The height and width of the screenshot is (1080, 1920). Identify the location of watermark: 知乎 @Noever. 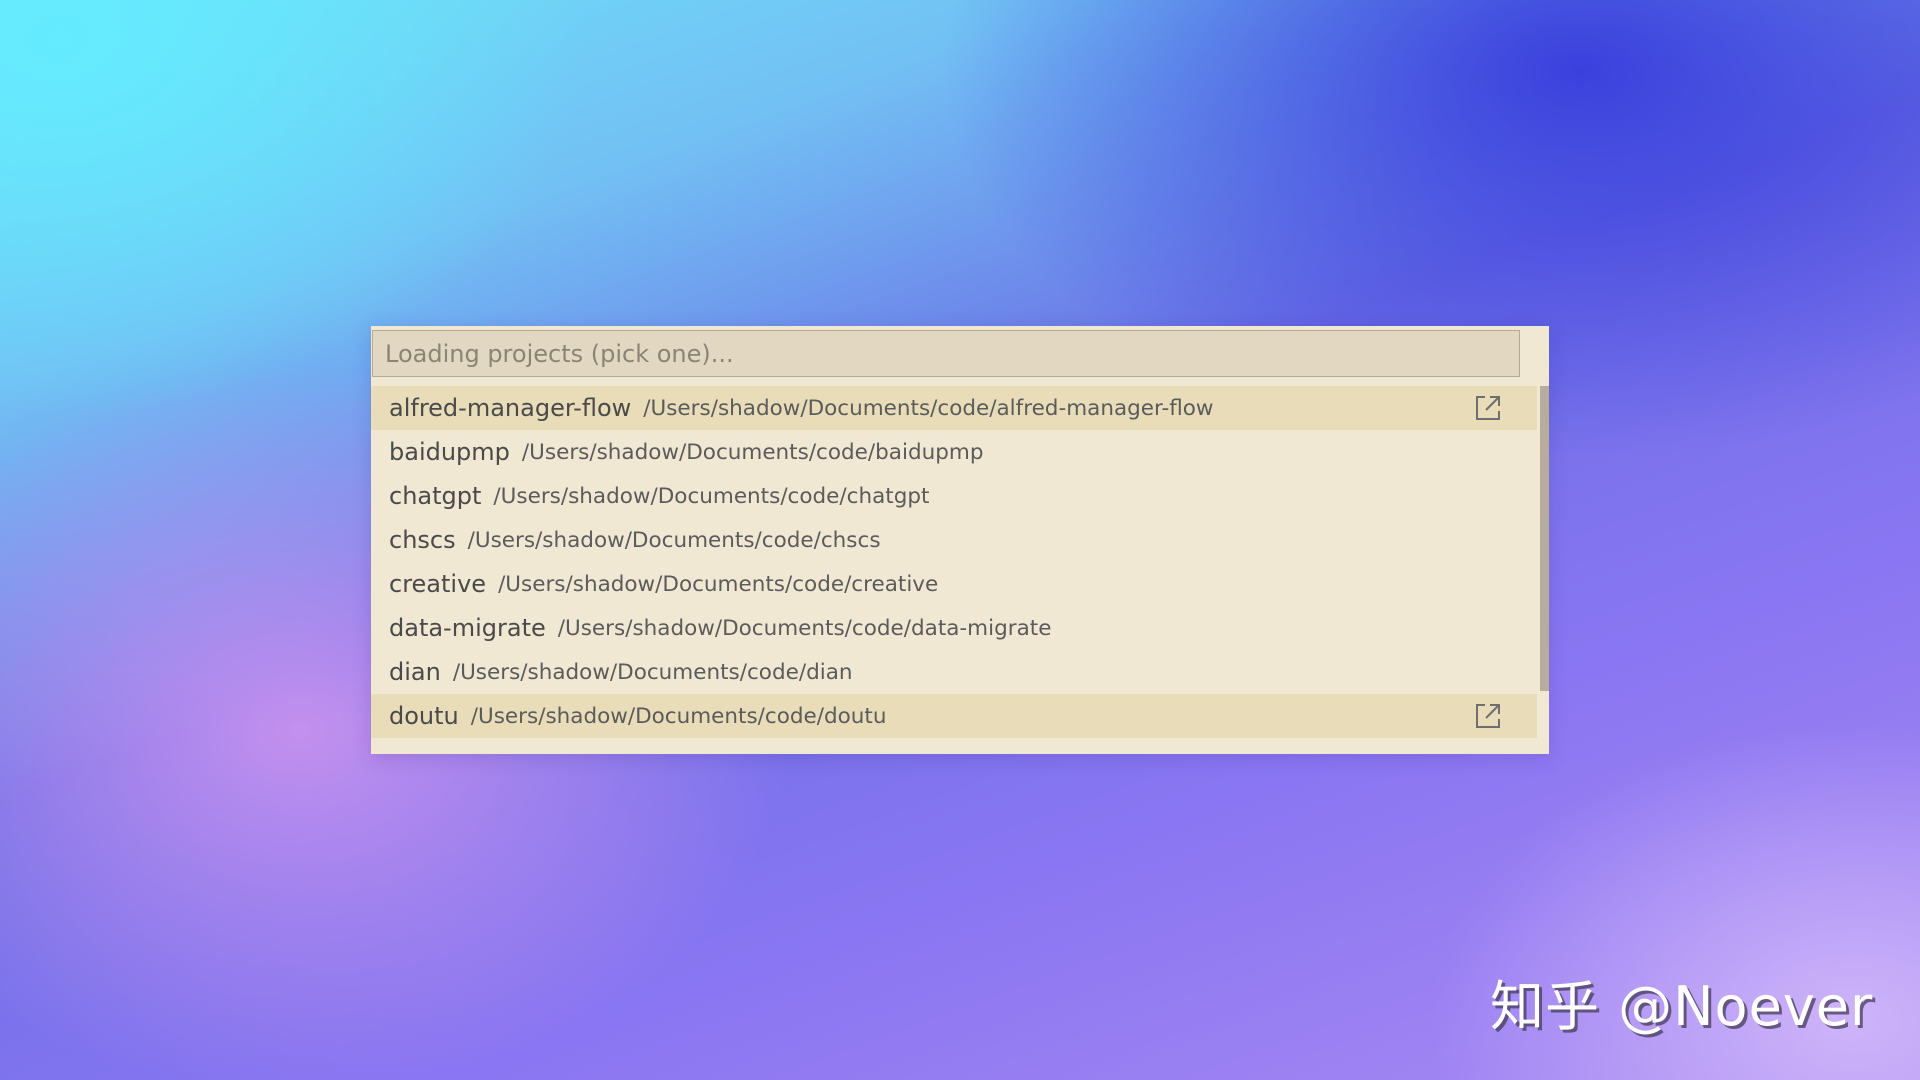
(1682, 1006).